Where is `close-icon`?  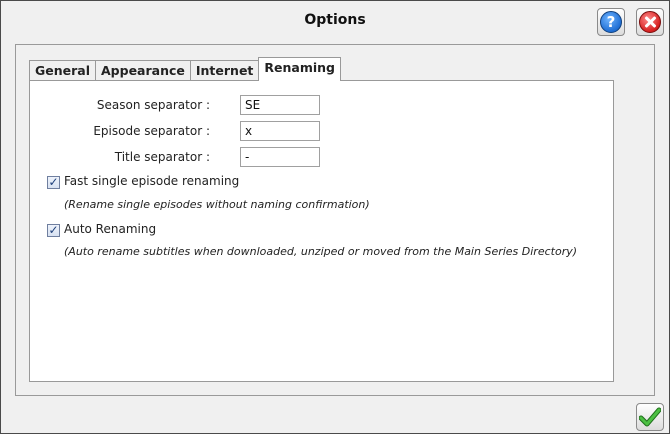
close-icon is located at coordinates (650, 22).